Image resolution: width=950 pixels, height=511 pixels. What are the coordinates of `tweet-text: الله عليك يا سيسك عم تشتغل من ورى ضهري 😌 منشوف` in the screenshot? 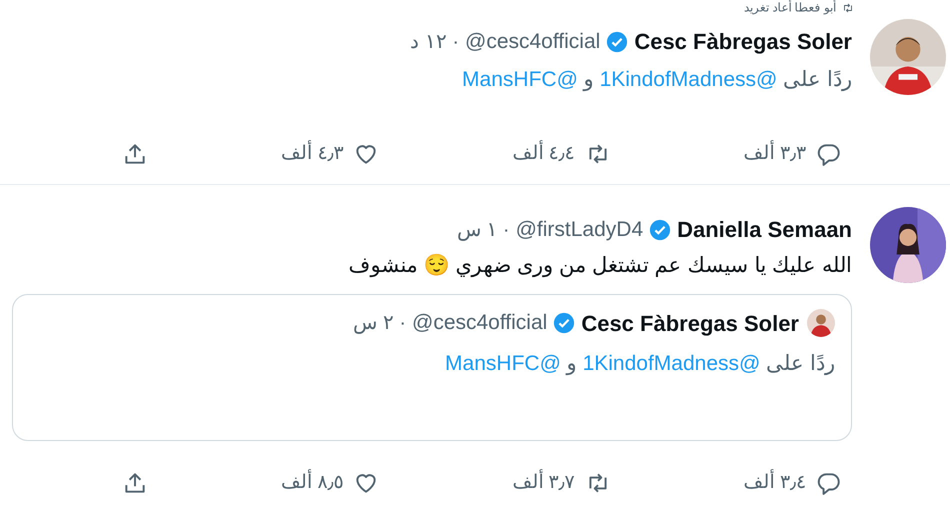 It's located at (600, 266).